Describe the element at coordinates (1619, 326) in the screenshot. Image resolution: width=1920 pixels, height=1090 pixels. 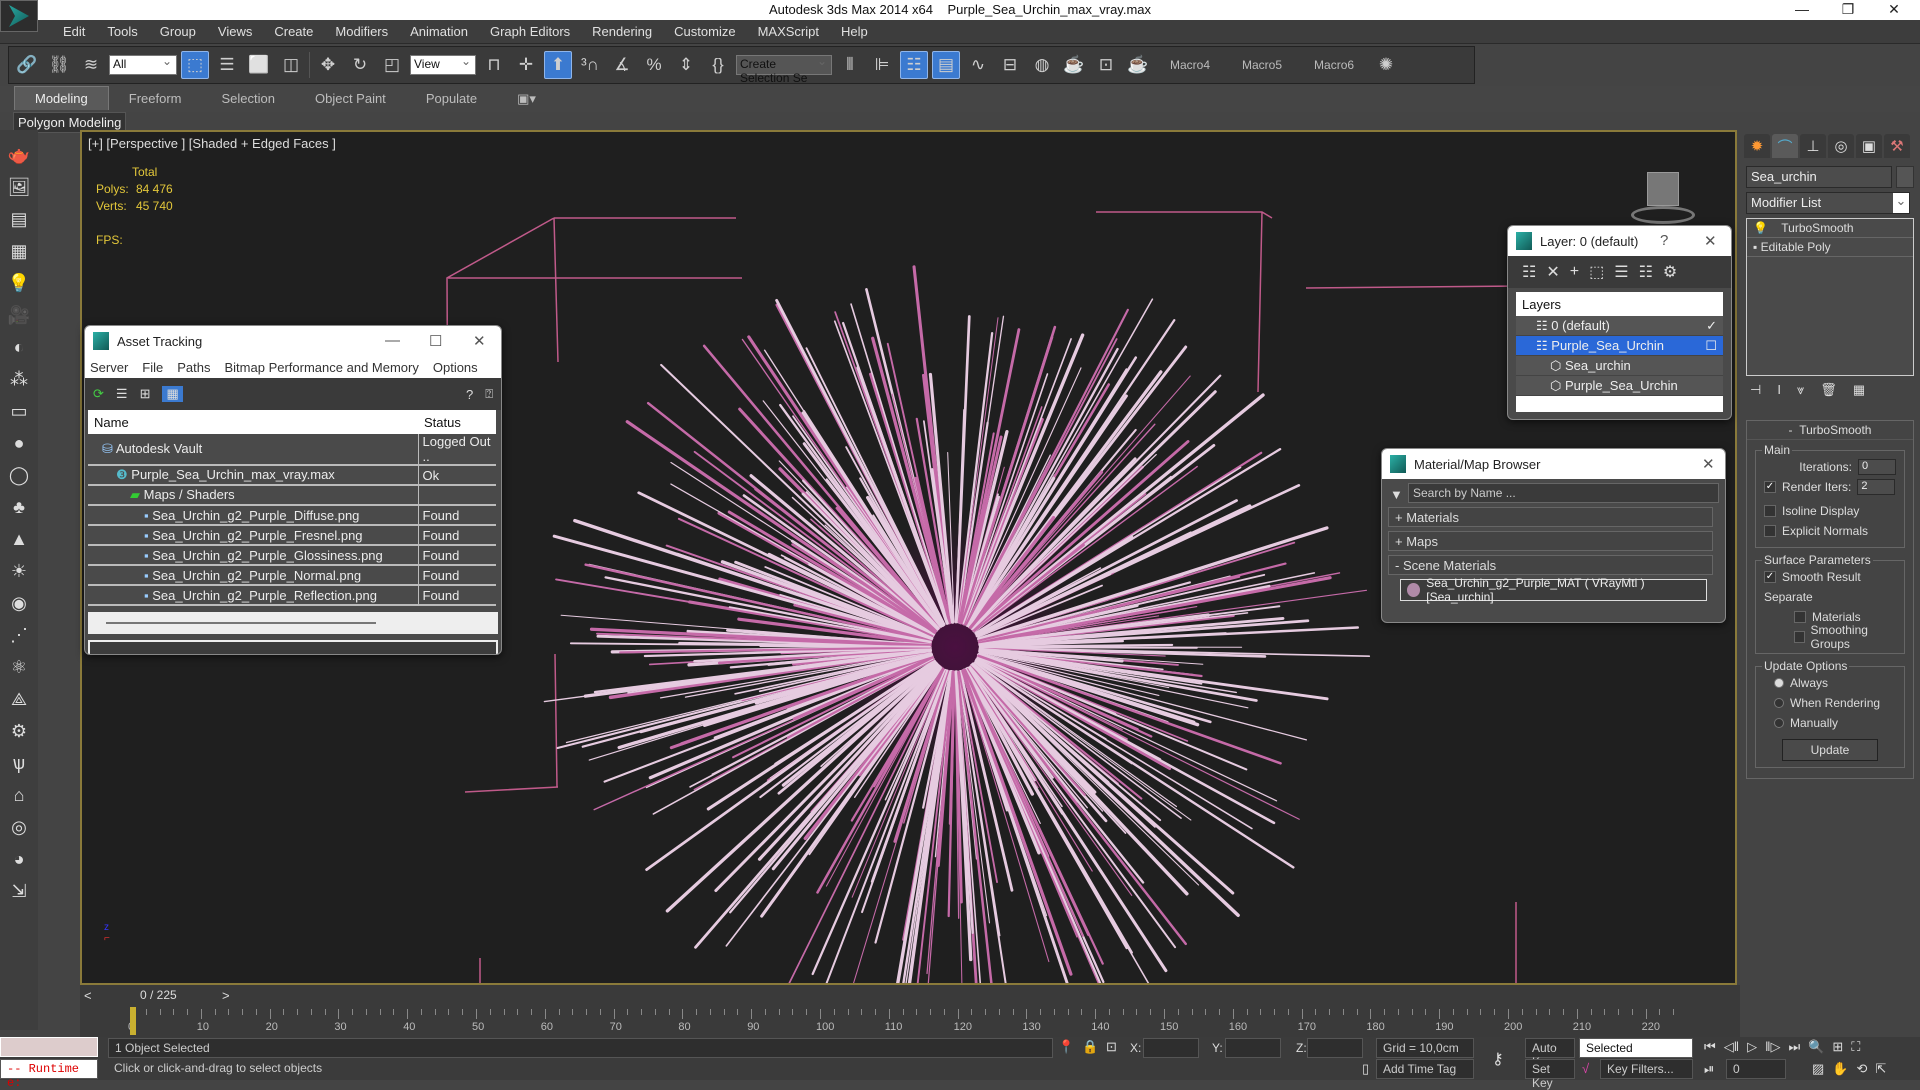
I see `layer-row: ☷ 0 (default)✓` at that location.